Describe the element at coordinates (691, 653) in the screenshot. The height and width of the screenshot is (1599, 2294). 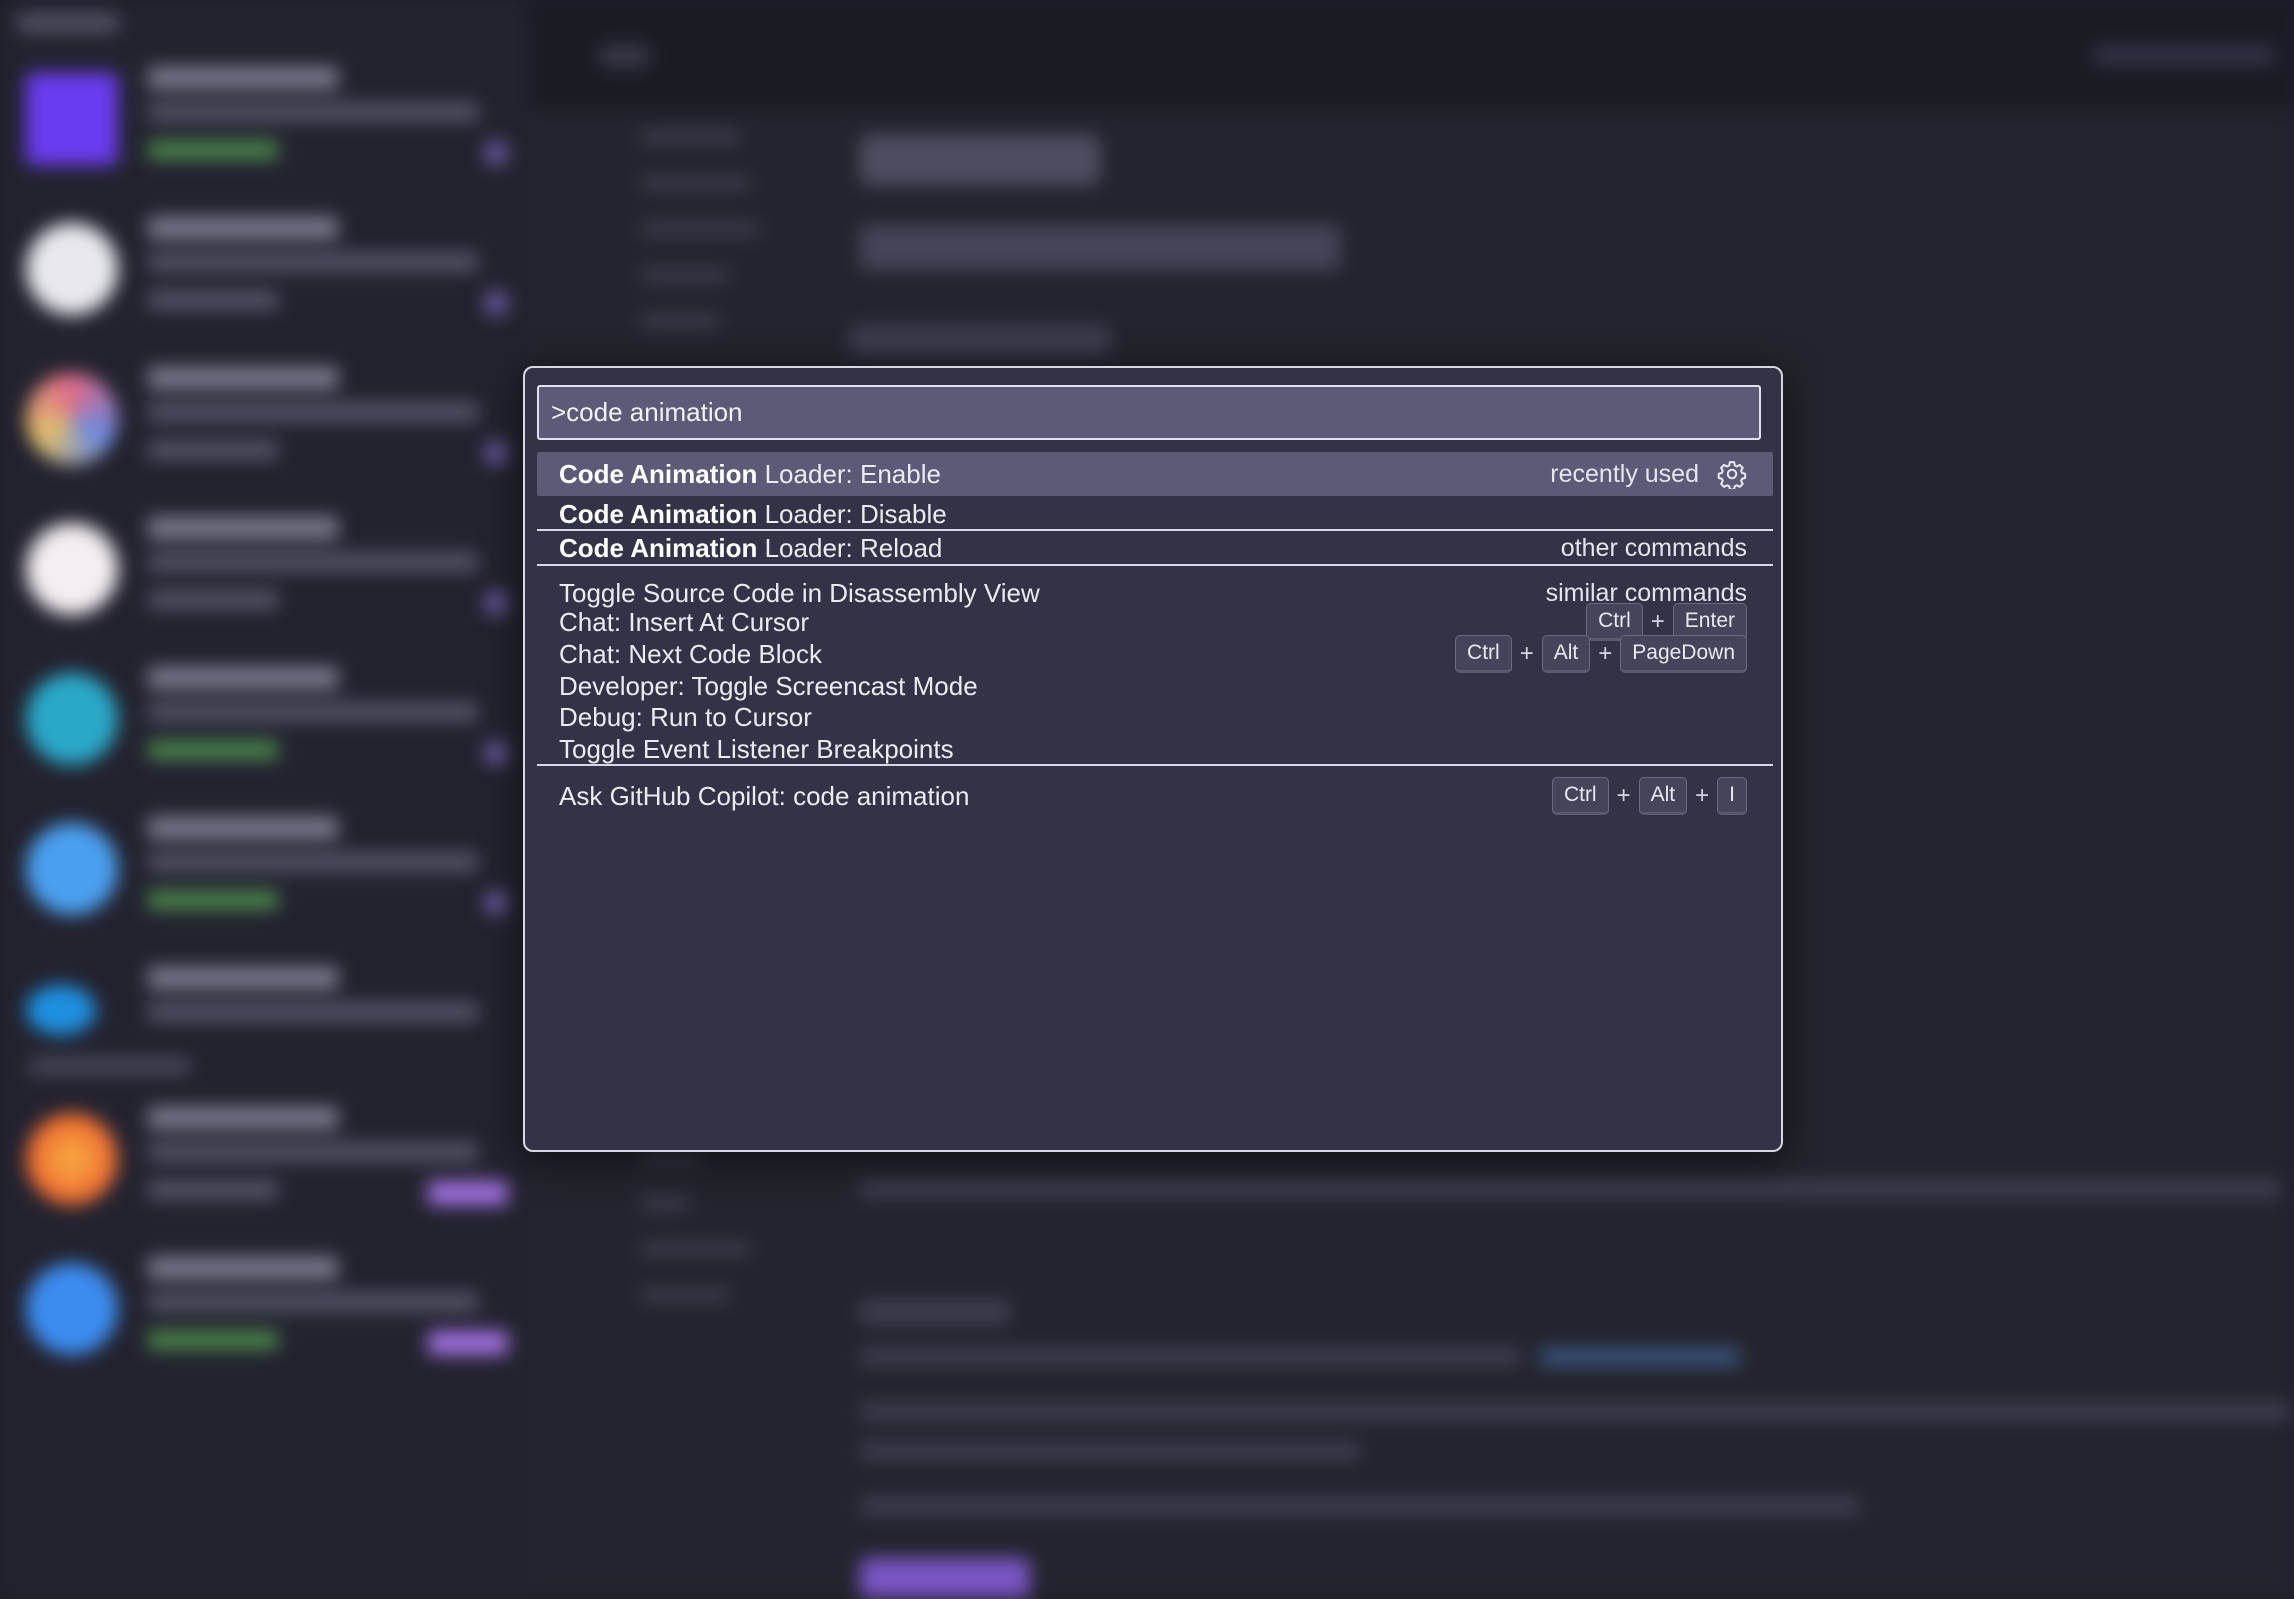
I see `command-label-text: Chat: Next Code Block` at that location.